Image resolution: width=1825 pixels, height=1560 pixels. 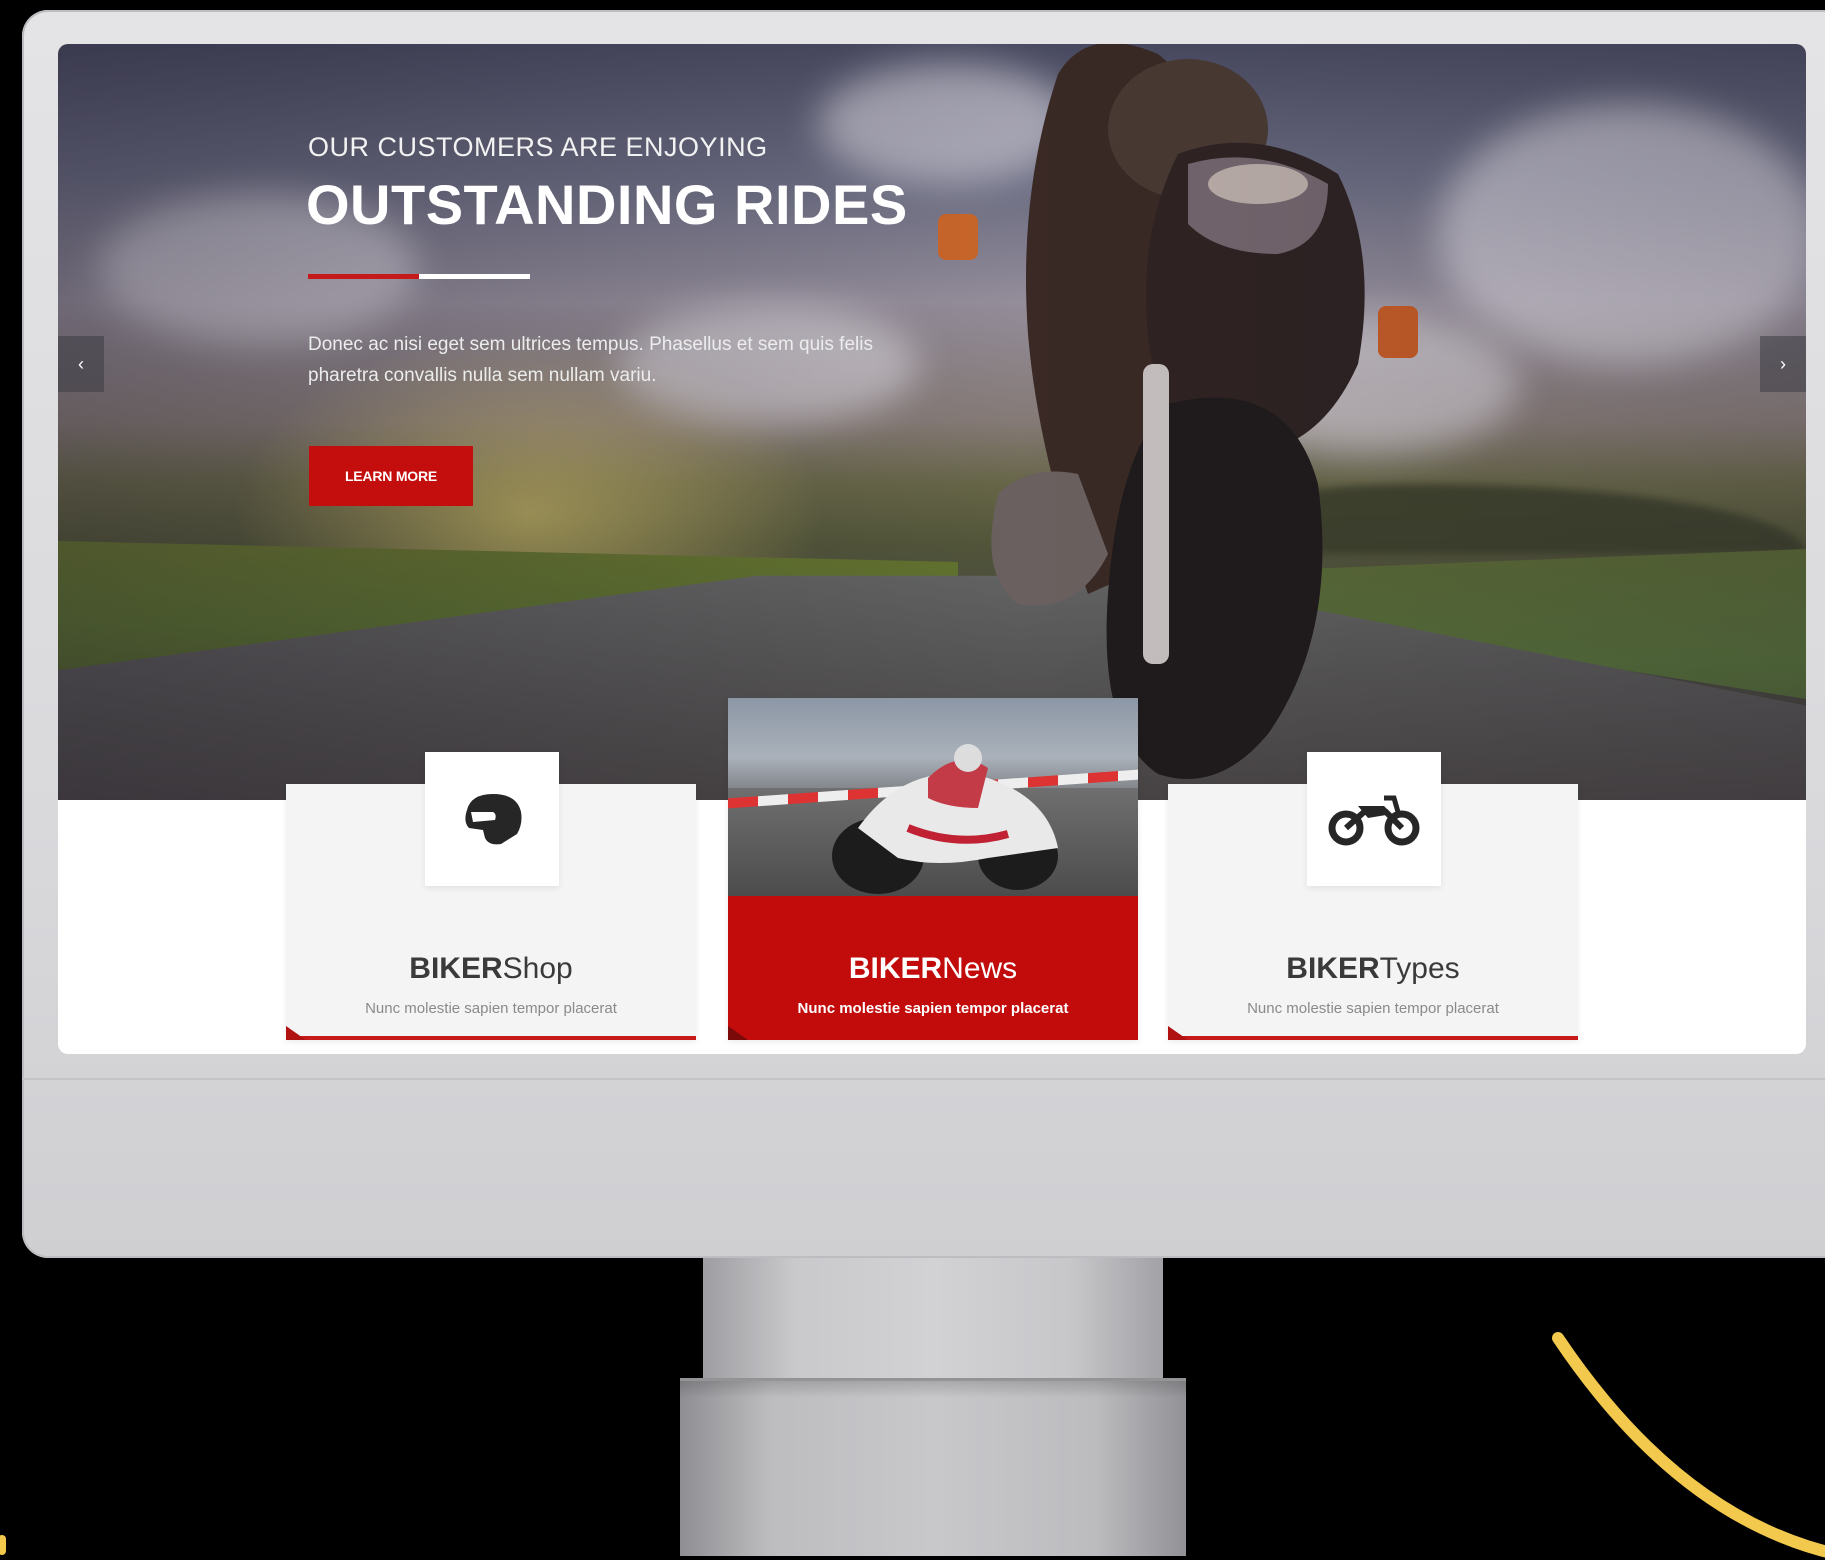 What do you see at coordinates (491, 968) in the screenshot?
I see `feature-title: BIKERShop` at bounding box center [491, 968].